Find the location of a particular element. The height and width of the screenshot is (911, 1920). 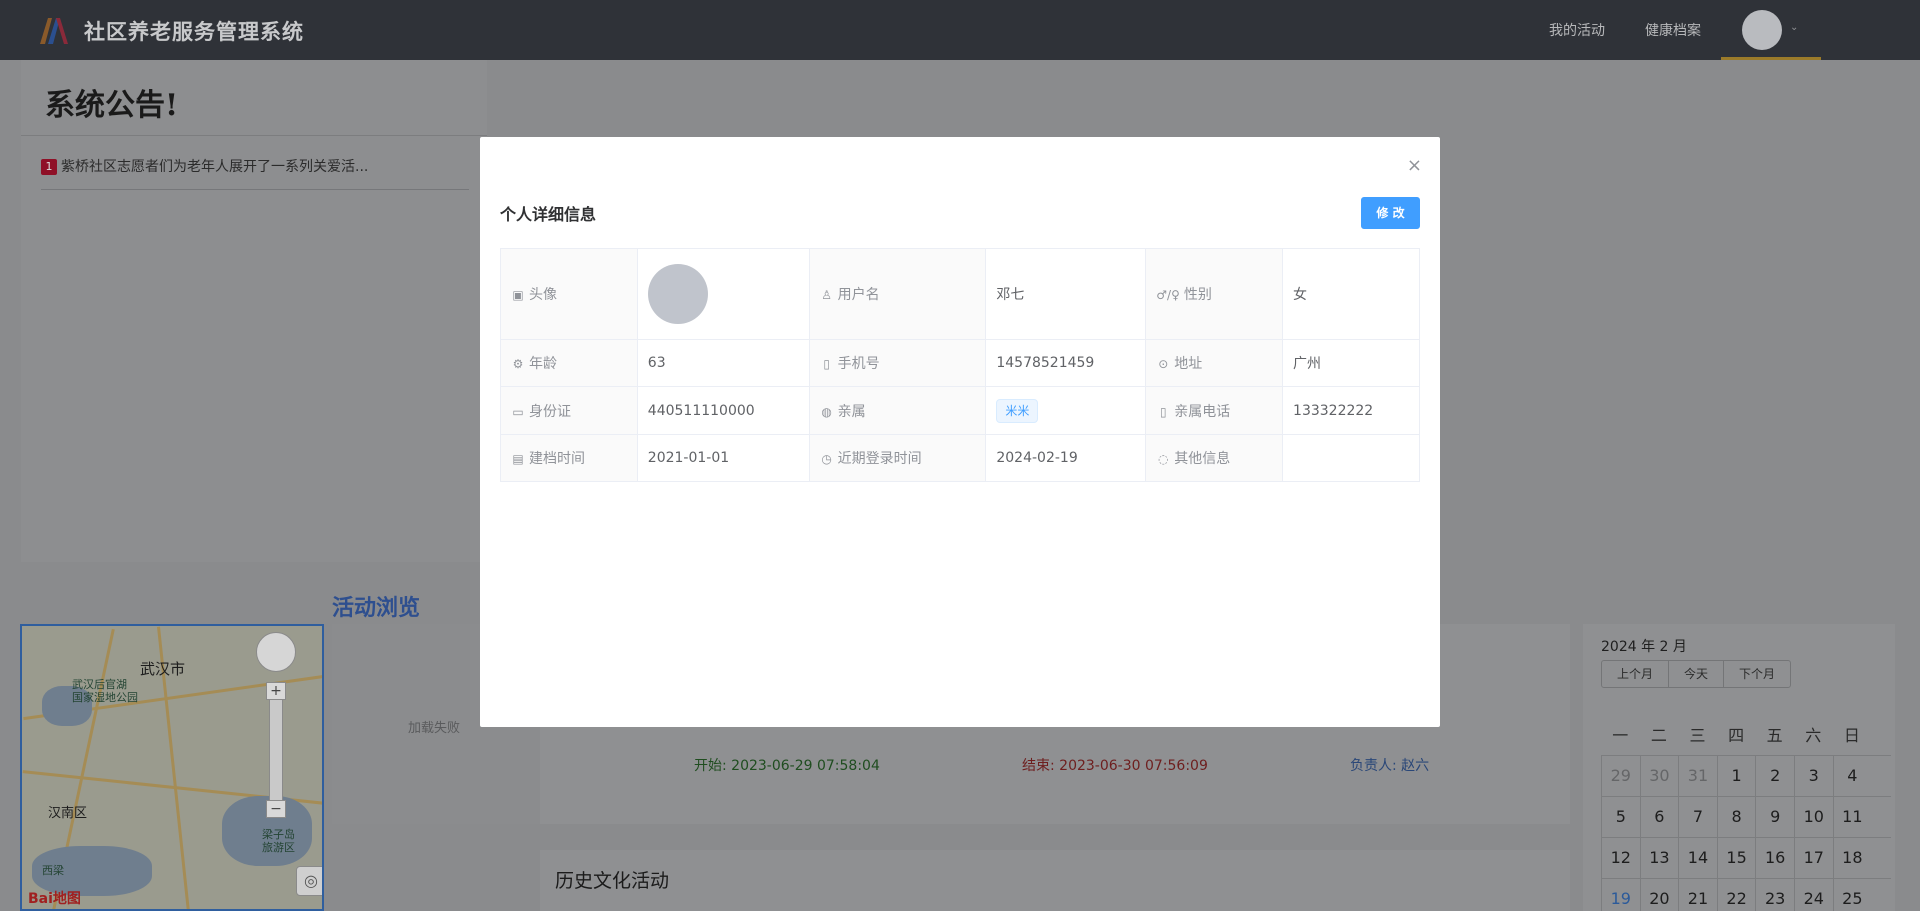

calendar-day: 3 is located at coordinates (1813, 776).